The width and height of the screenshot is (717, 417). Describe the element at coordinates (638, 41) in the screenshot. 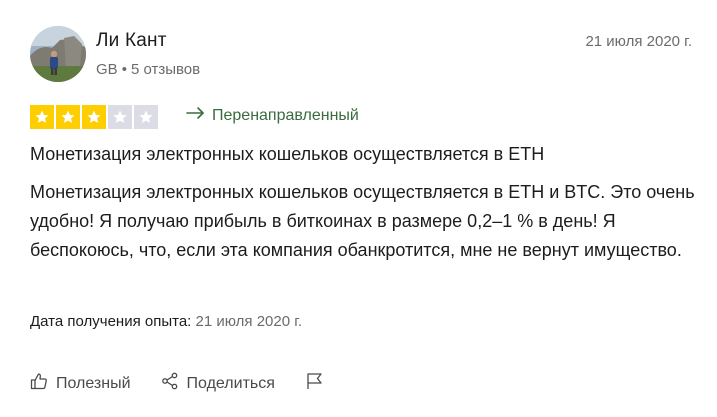

I see `review-date: 21 июля 2020 г.` at that location.